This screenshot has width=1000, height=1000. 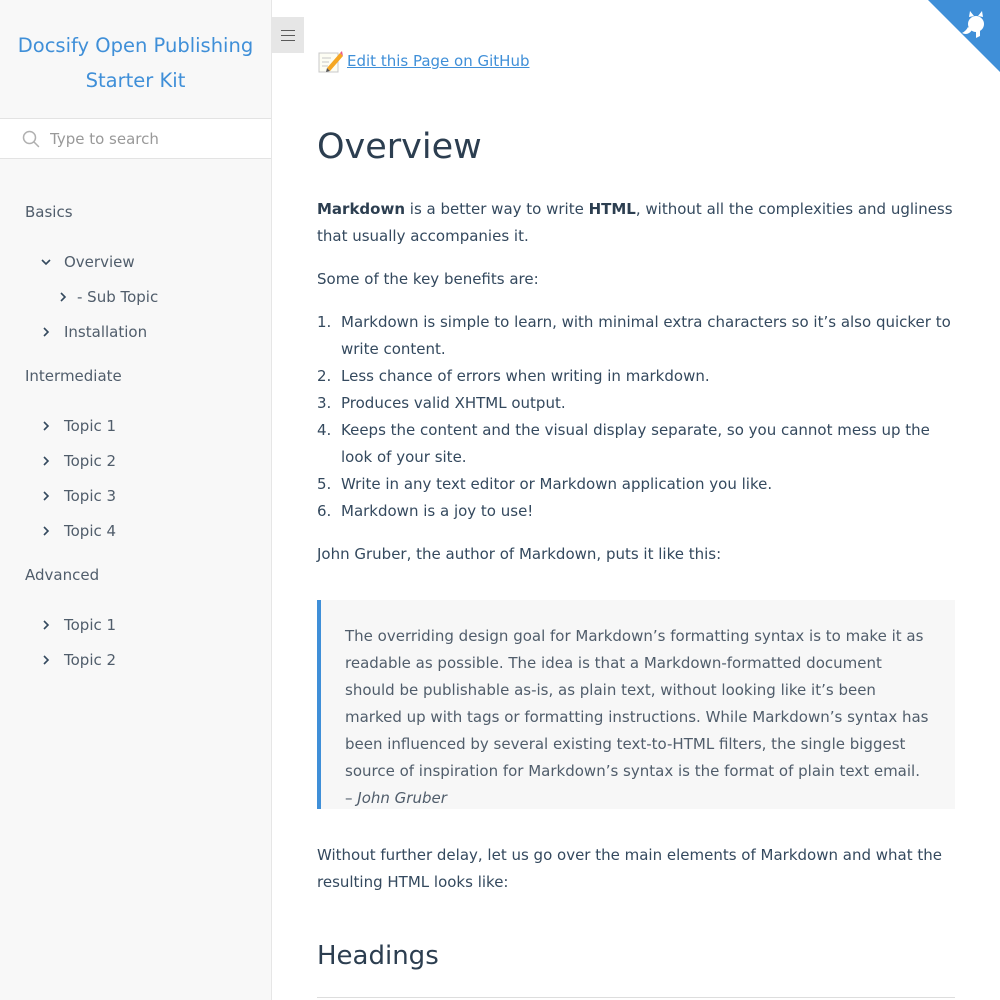 What do you see at coordinates (425, 511) in the screenshot?
I see `list-item: 6. Markdown is a joy to use!` at bounding box center [425, 511].